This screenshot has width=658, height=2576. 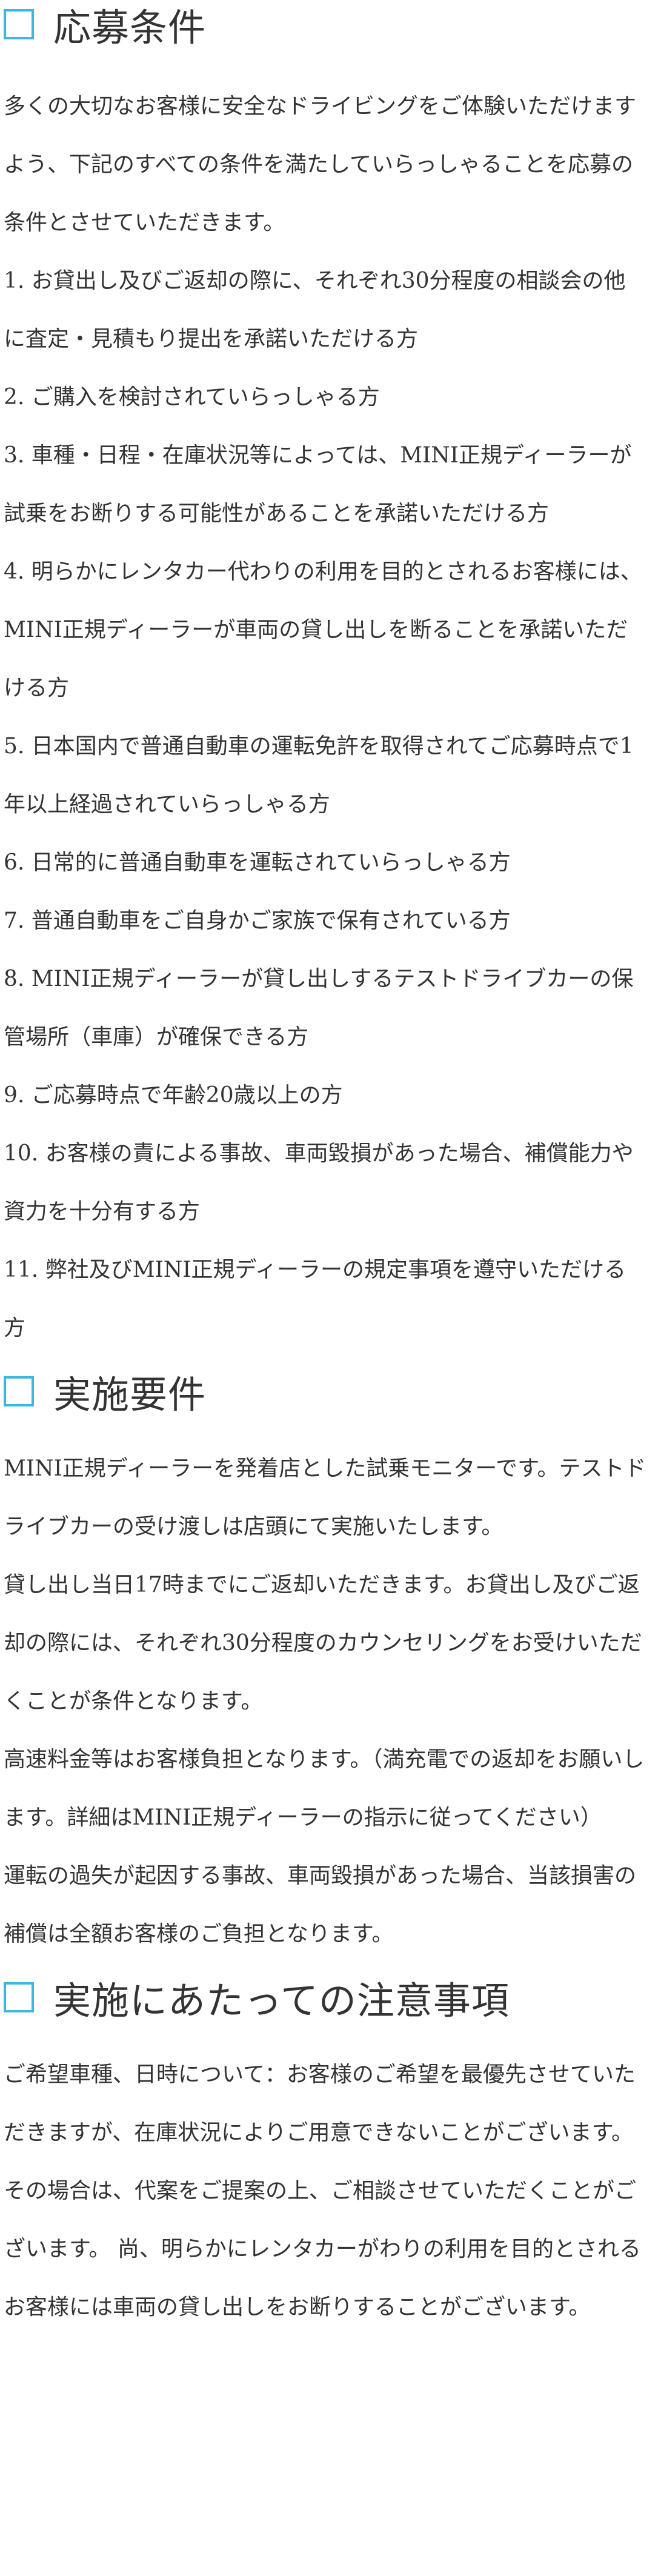 I want to click on section-heading-precautions: 実施にあたっての注意事項, so click(x=325, y=1997).